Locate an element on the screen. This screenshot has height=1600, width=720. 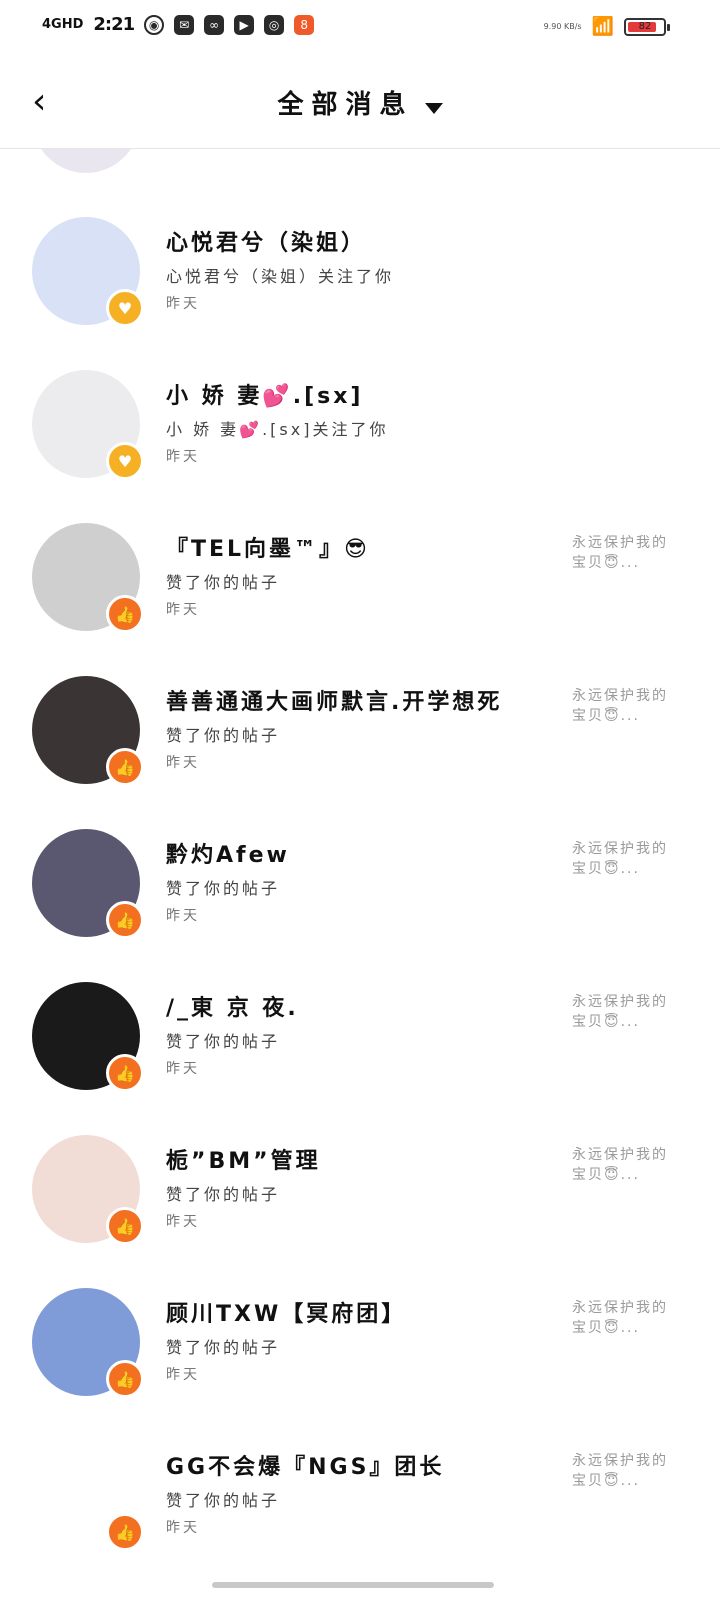
list-item-partial: 👍 is located at coordinates (86, 161).